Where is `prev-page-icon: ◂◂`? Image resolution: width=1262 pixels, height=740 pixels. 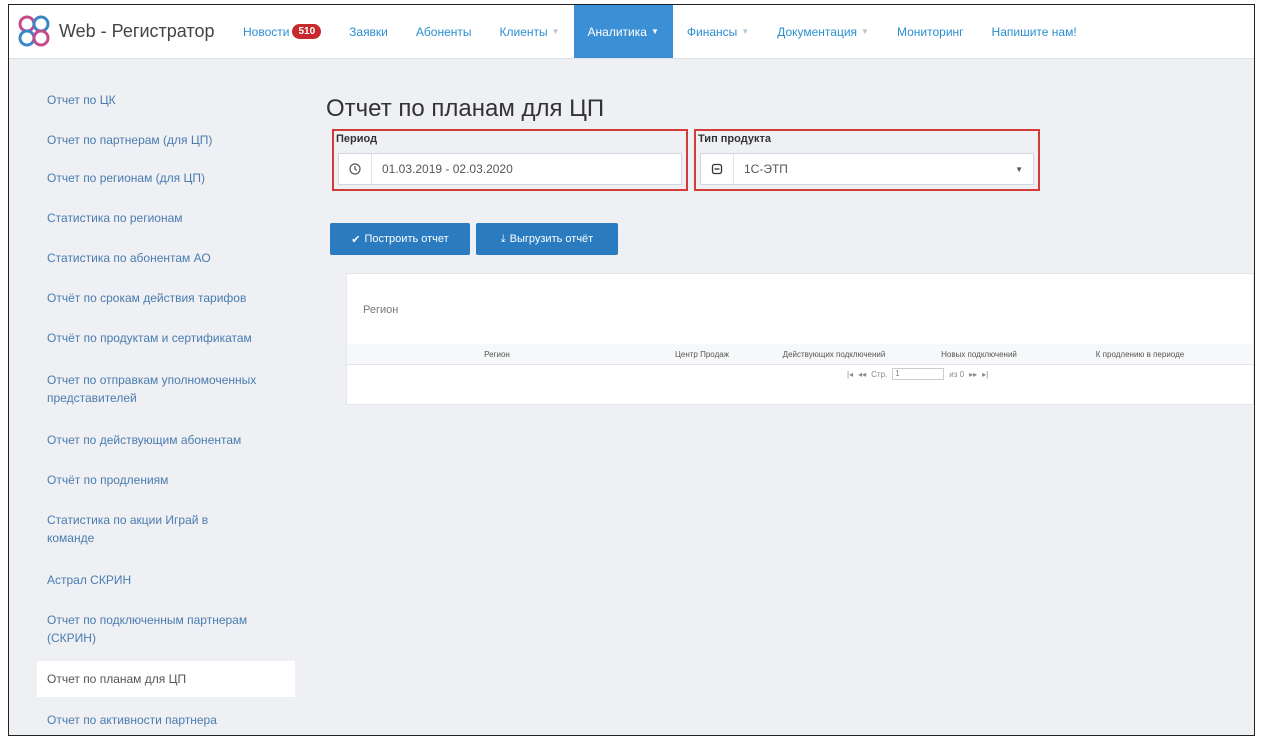 prev-page-icon: ◂◂ is located at coordinates (862, 374).